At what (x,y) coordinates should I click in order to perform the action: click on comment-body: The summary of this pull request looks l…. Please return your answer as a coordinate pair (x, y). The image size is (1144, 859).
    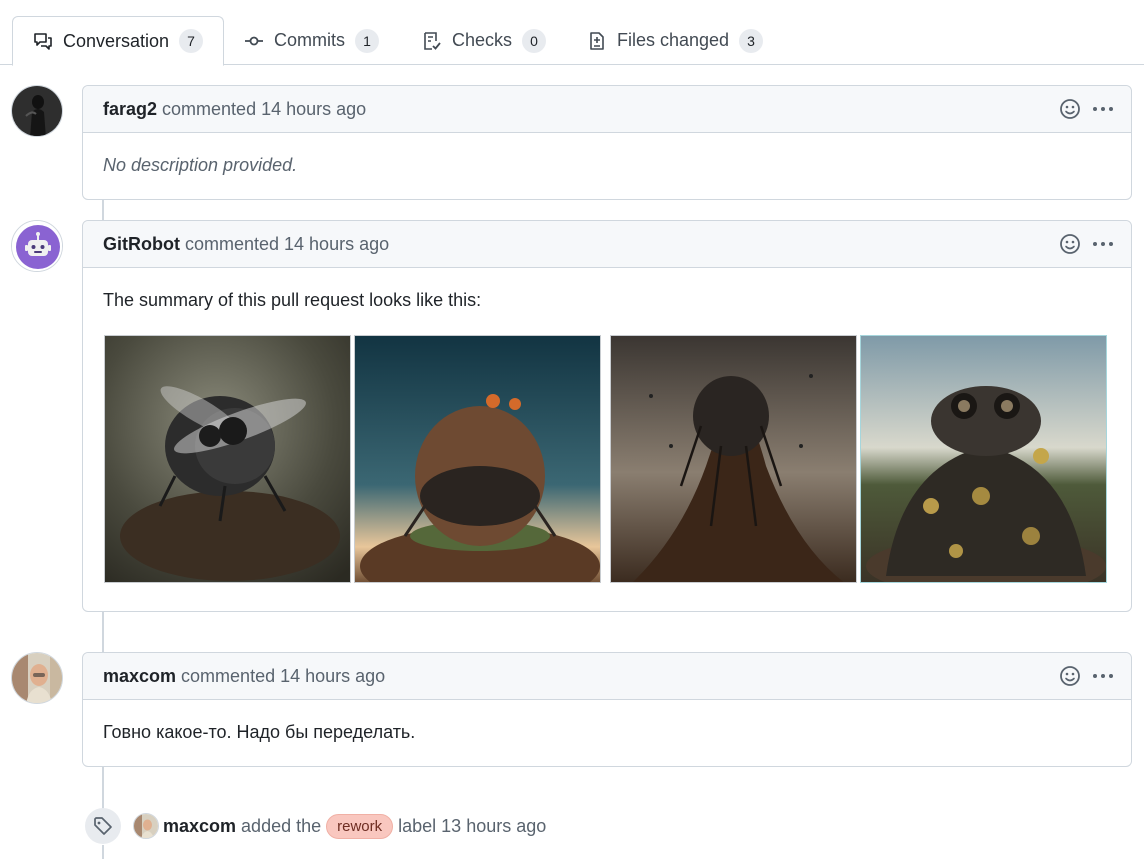
    Looking at the image, I should click on (292, 300).